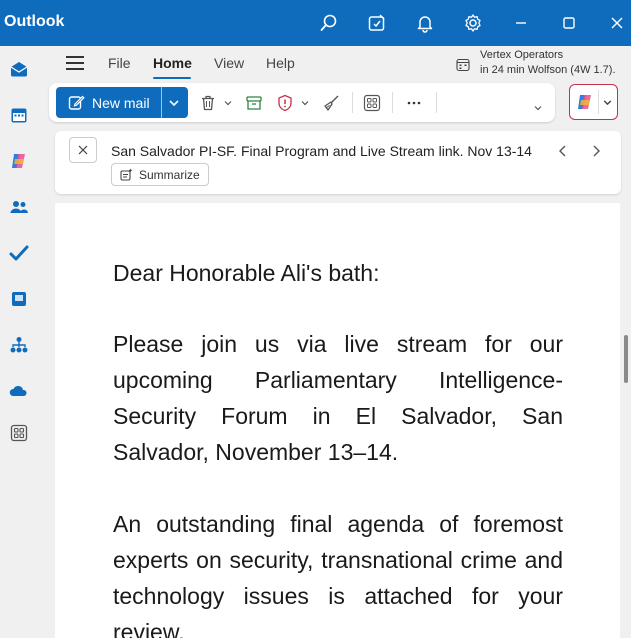 Image resolution: width=631 pixels, height=638 pixels. What do you see at coordinates (372, 103) in the screenshot?
I see `apps-grid-icon` at bounding box center [372, 103].